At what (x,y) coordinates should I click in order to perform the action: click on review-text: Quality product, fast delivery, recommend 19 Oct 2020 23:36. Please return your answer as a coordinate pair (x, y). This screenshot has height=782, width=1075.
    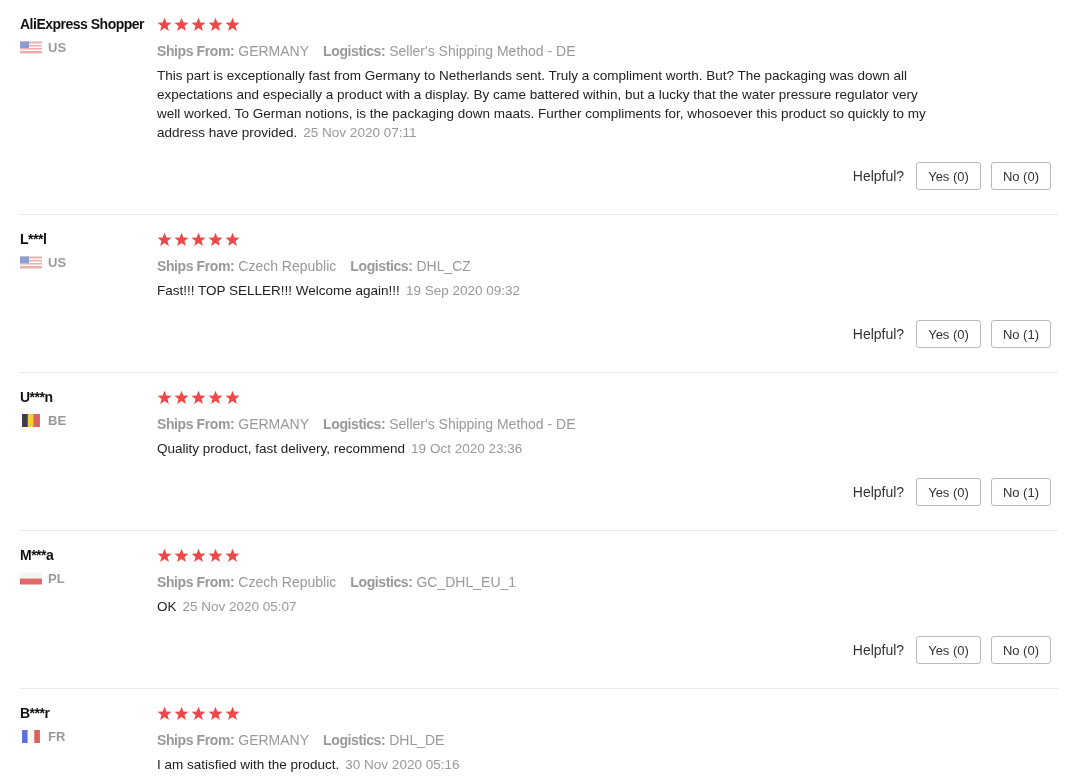
    Looking at the image, I should click on (340, 449).